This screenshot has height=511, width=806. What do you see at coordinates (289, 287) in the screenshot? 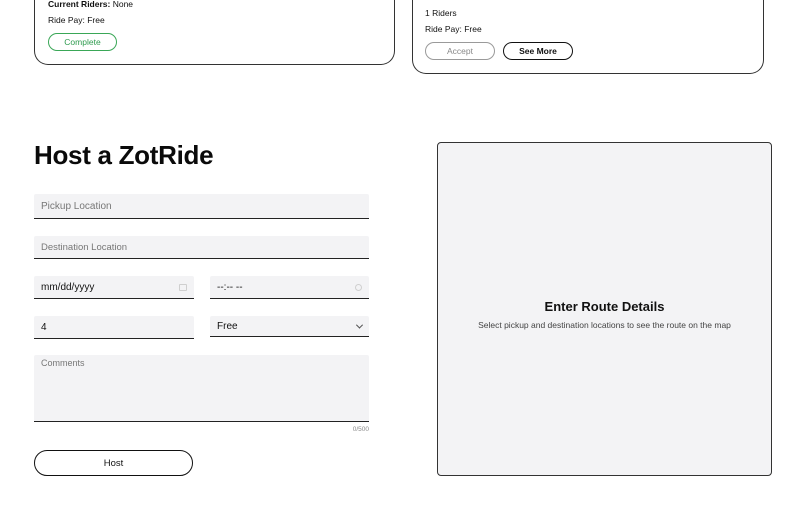
I see `time-input: --:-- --` at bounding box center [289, 287].